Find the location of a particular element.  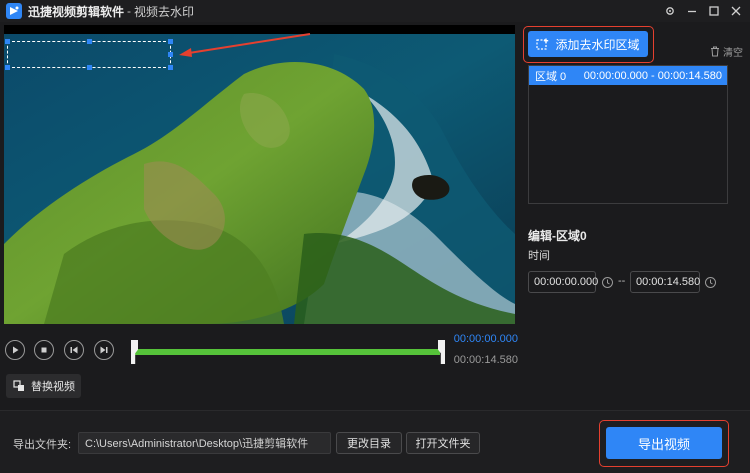

timeline-track is located at coordinates (286, 352).